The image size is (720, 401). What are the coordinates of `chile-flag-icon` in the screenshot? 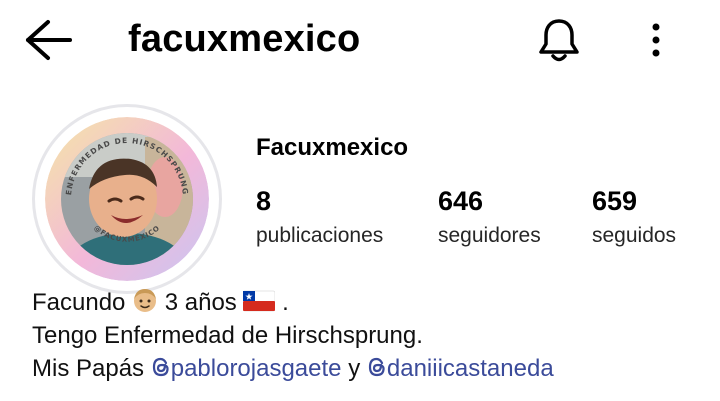 It's located at (259, 301).